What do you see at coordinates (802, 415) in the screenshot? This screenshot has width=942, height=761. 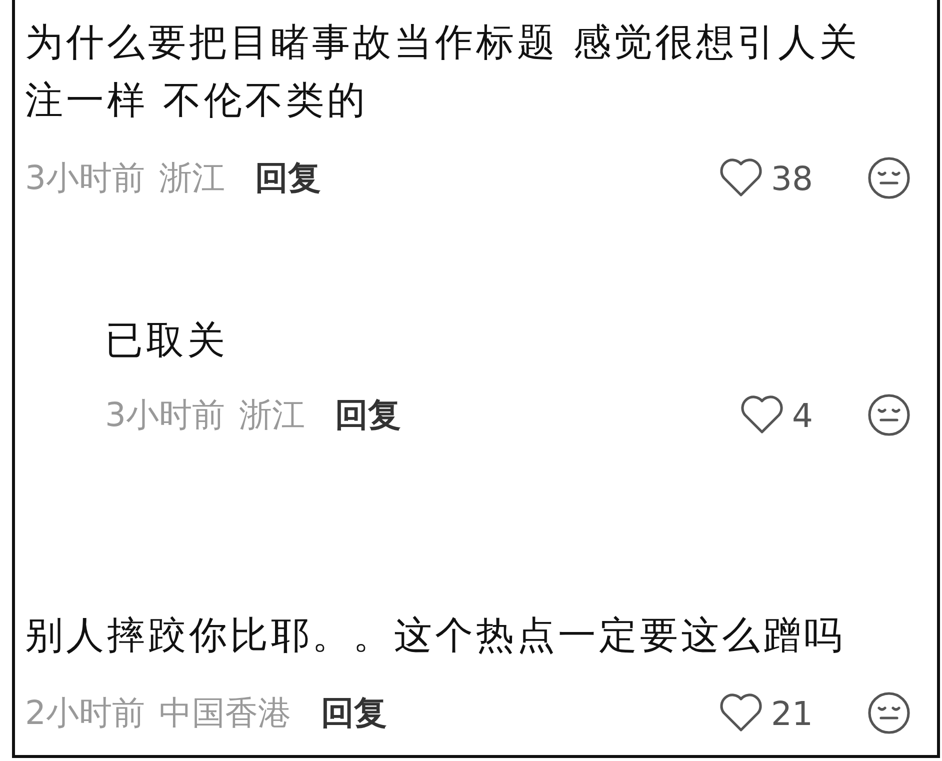 I see `like-count: 4` at bounding box center [802, 415].